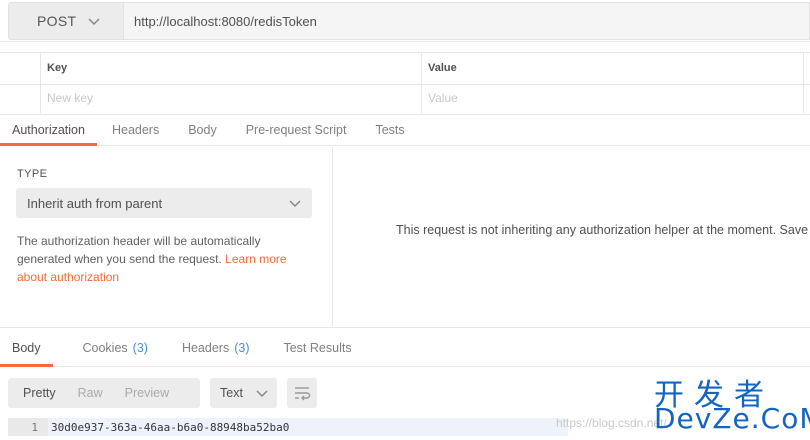 The image size is (810, 440). What do you see at coordinates (467, 21) in the screenshot?
I see `url-input: http://localhost:8080/redisToken` at bounding box center [467, 21].